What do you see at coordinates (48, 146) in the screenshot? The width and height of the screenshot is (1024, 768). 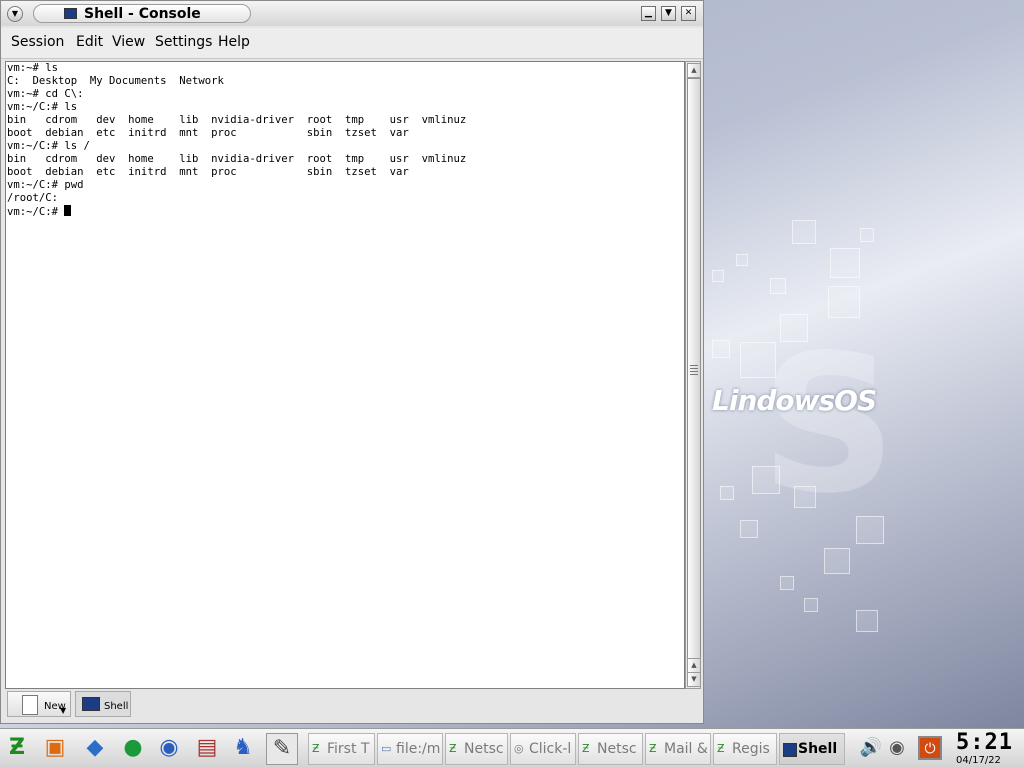 I see `terminal-line: vm:~/C:# ls /` at bounding box center [48, 146].